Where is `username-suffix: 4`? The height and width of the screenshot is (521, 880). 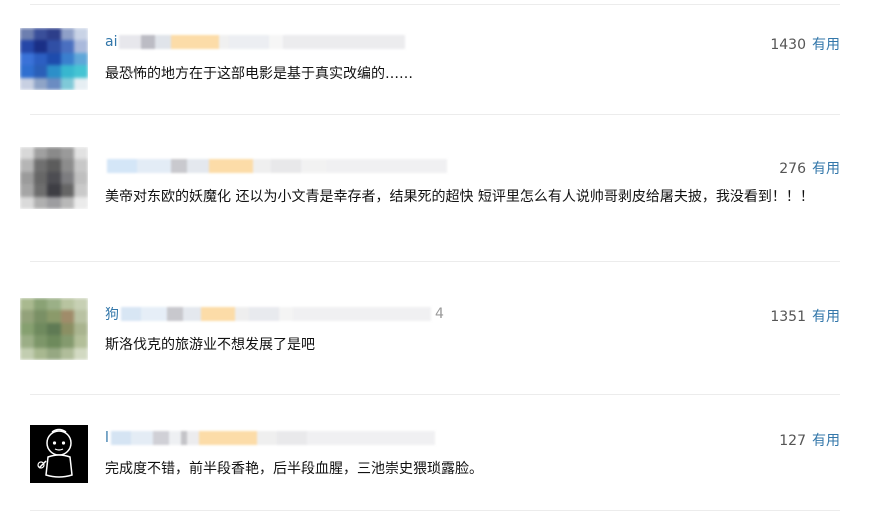 username-suffix: 4 is located at coordinates (439, 314).